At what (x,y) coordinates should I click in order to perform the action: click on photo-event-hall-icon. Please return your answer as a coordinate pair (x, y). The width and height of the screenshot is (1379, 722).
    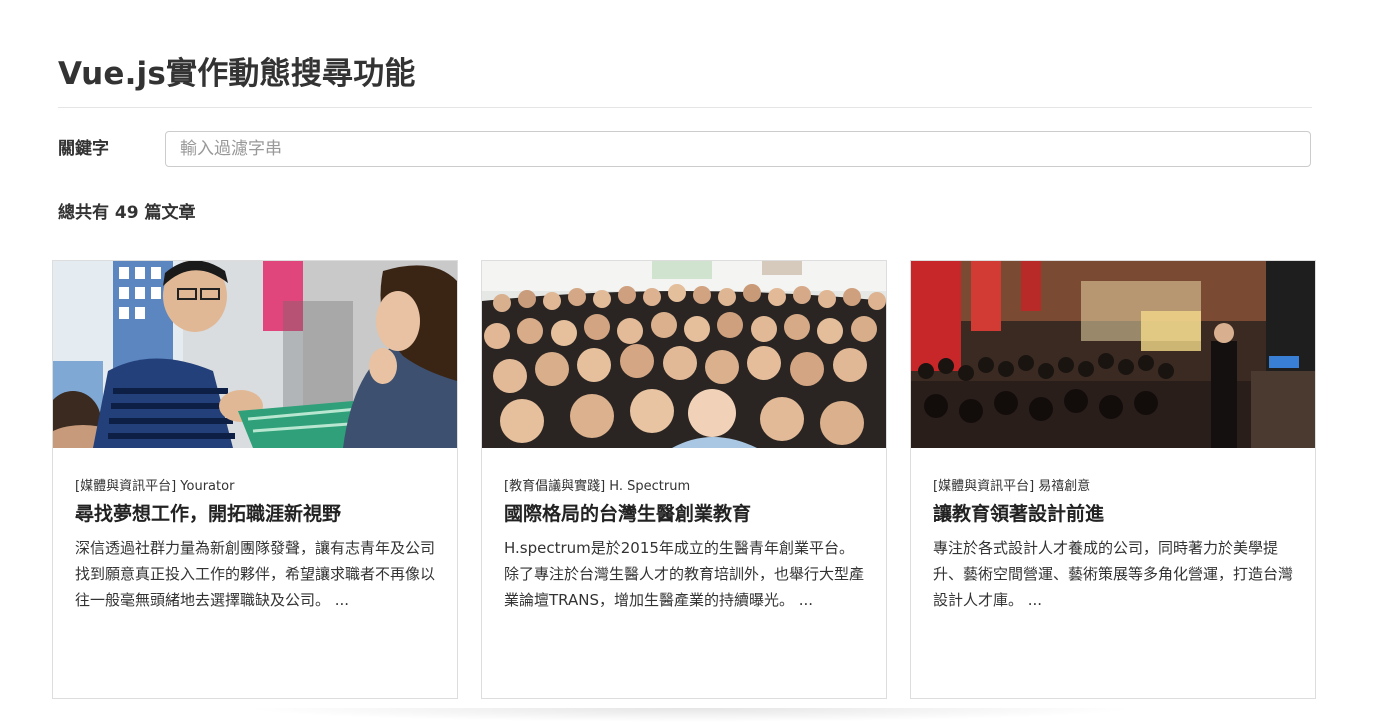
    Looking at the image, I should click on (1113, 354).